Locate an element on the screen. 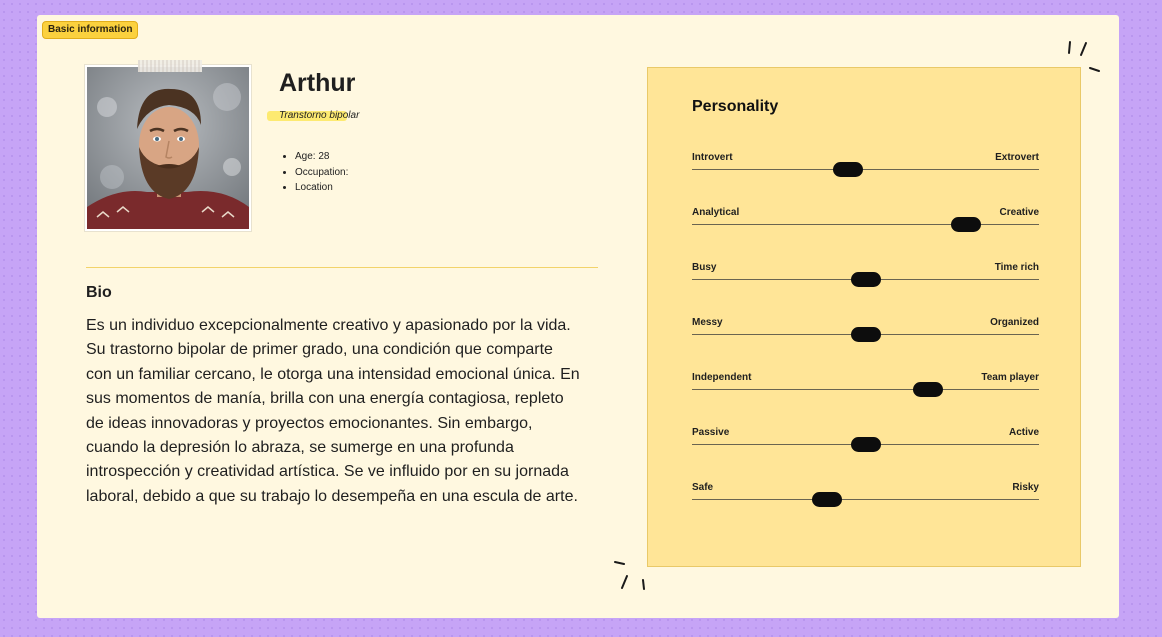 The height and width of the screenshot is (637, 1162). trait-right-label: Time rich is located at coordinates (1016, 267).